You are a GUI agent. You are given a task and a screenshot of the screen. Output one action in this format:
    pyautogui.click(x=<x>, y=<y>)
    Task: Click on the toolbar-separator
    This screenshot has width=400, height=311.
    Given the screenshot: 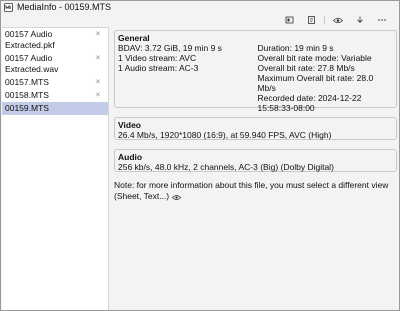 What is the action you would take?
    pyautogui.click(x=324, y=20)
    